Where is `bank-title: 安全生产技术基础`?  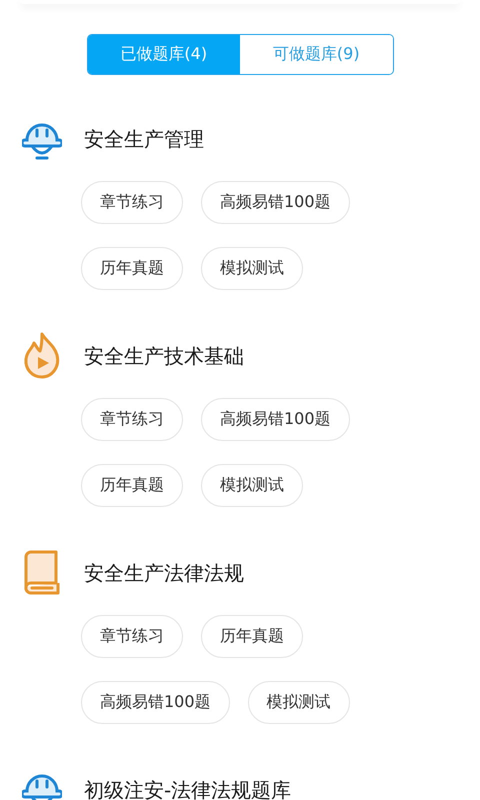 bank-title: 安全生产技术基础 is located at coordinates (164, 356).